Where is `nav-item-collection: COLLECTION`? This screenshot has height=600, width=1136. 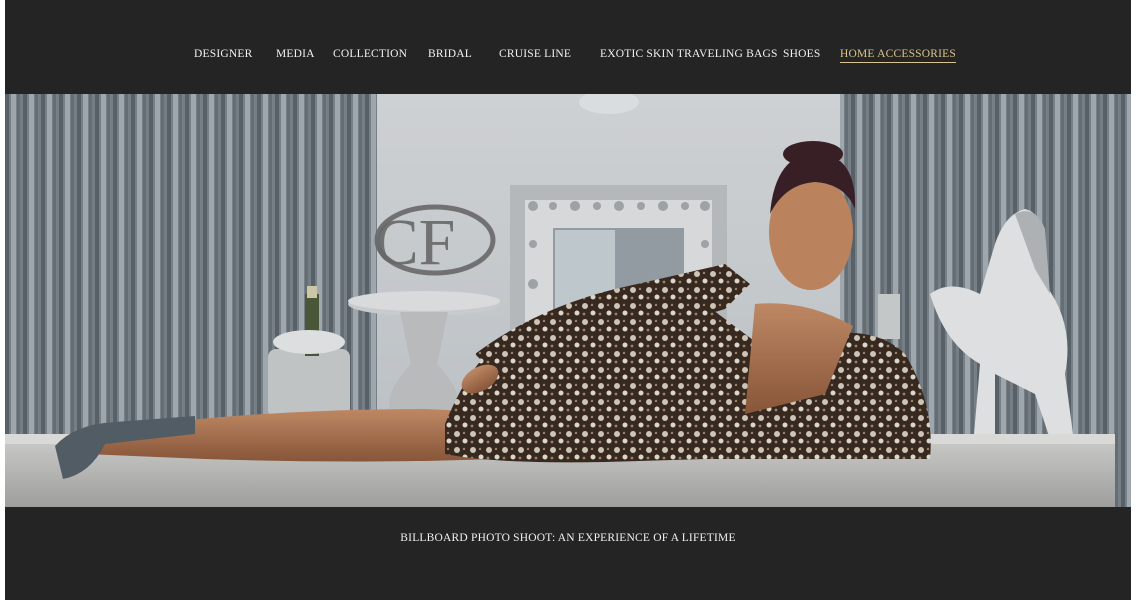 nav-item-collection: COLLECTION is located at coordinates (370, 54).